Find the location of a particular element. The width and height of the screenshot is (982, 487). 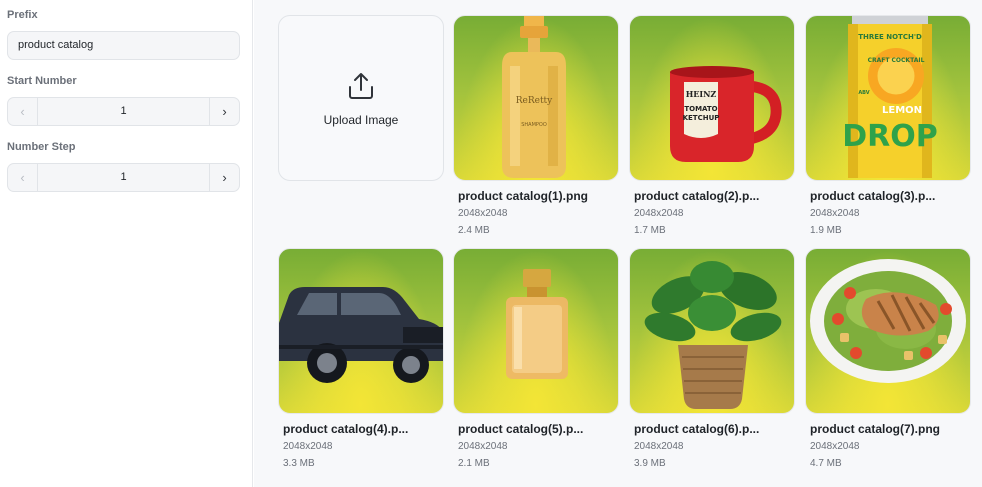

start-number-input: 1 is located at coordinates (123, 111).